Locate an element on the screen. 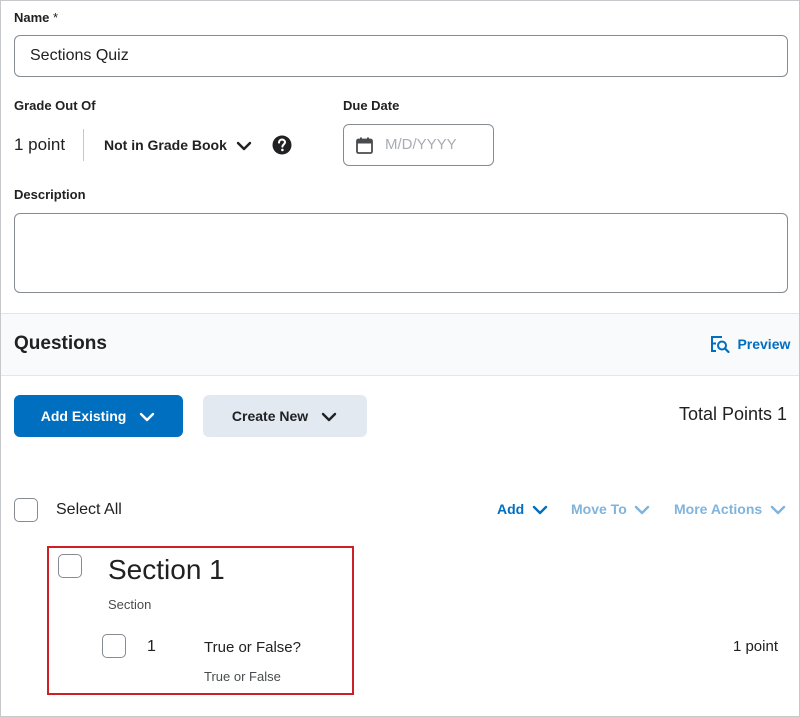 This screenshot has width=800, height=717. question-help-icon is located at coordinates (282, 145).